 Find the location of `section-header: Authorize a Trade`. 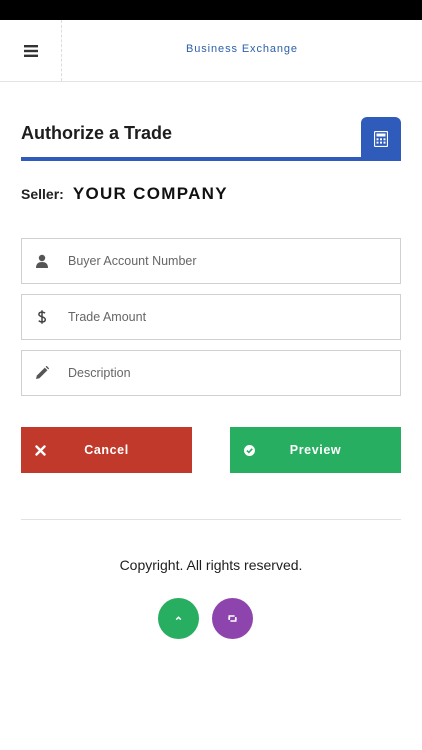

section-header: Authorize a Trade is located at coordinates (211, 139).